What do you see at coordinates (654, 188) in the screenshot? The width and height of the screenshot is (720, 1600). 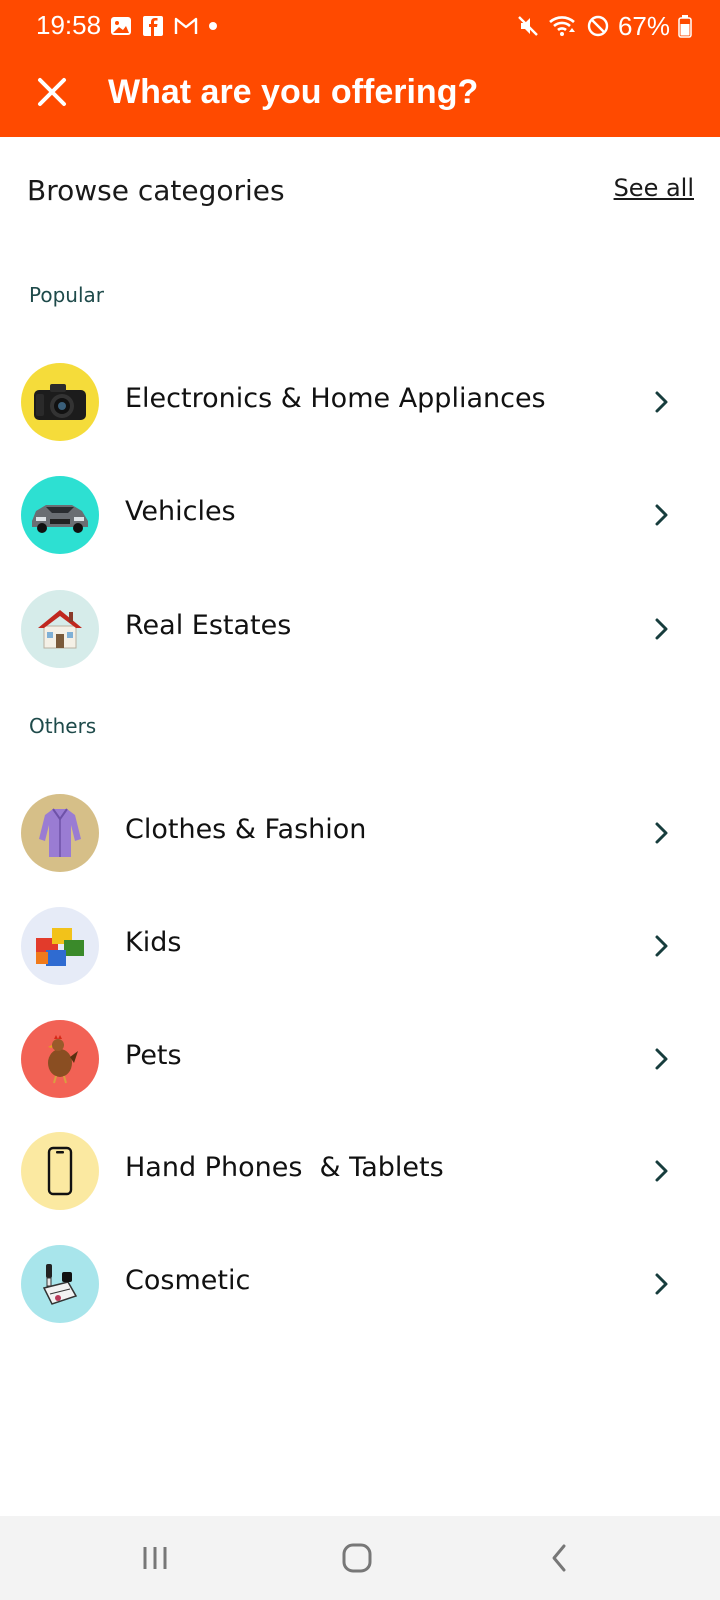 I see `see-all-link: See all` at bounding box center [654, 188].